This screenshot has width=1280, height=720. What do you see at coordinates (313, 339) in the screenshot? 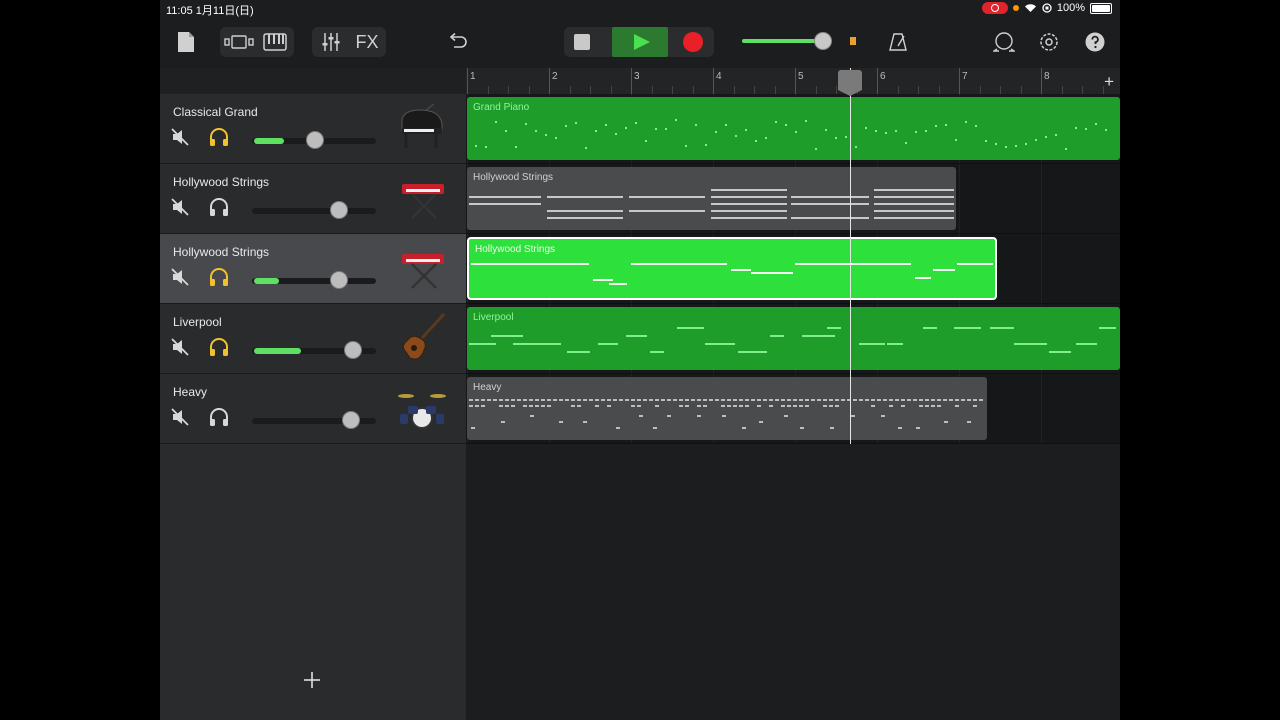
I see `track-header: Liverpool` at bounding box center [313, 339].